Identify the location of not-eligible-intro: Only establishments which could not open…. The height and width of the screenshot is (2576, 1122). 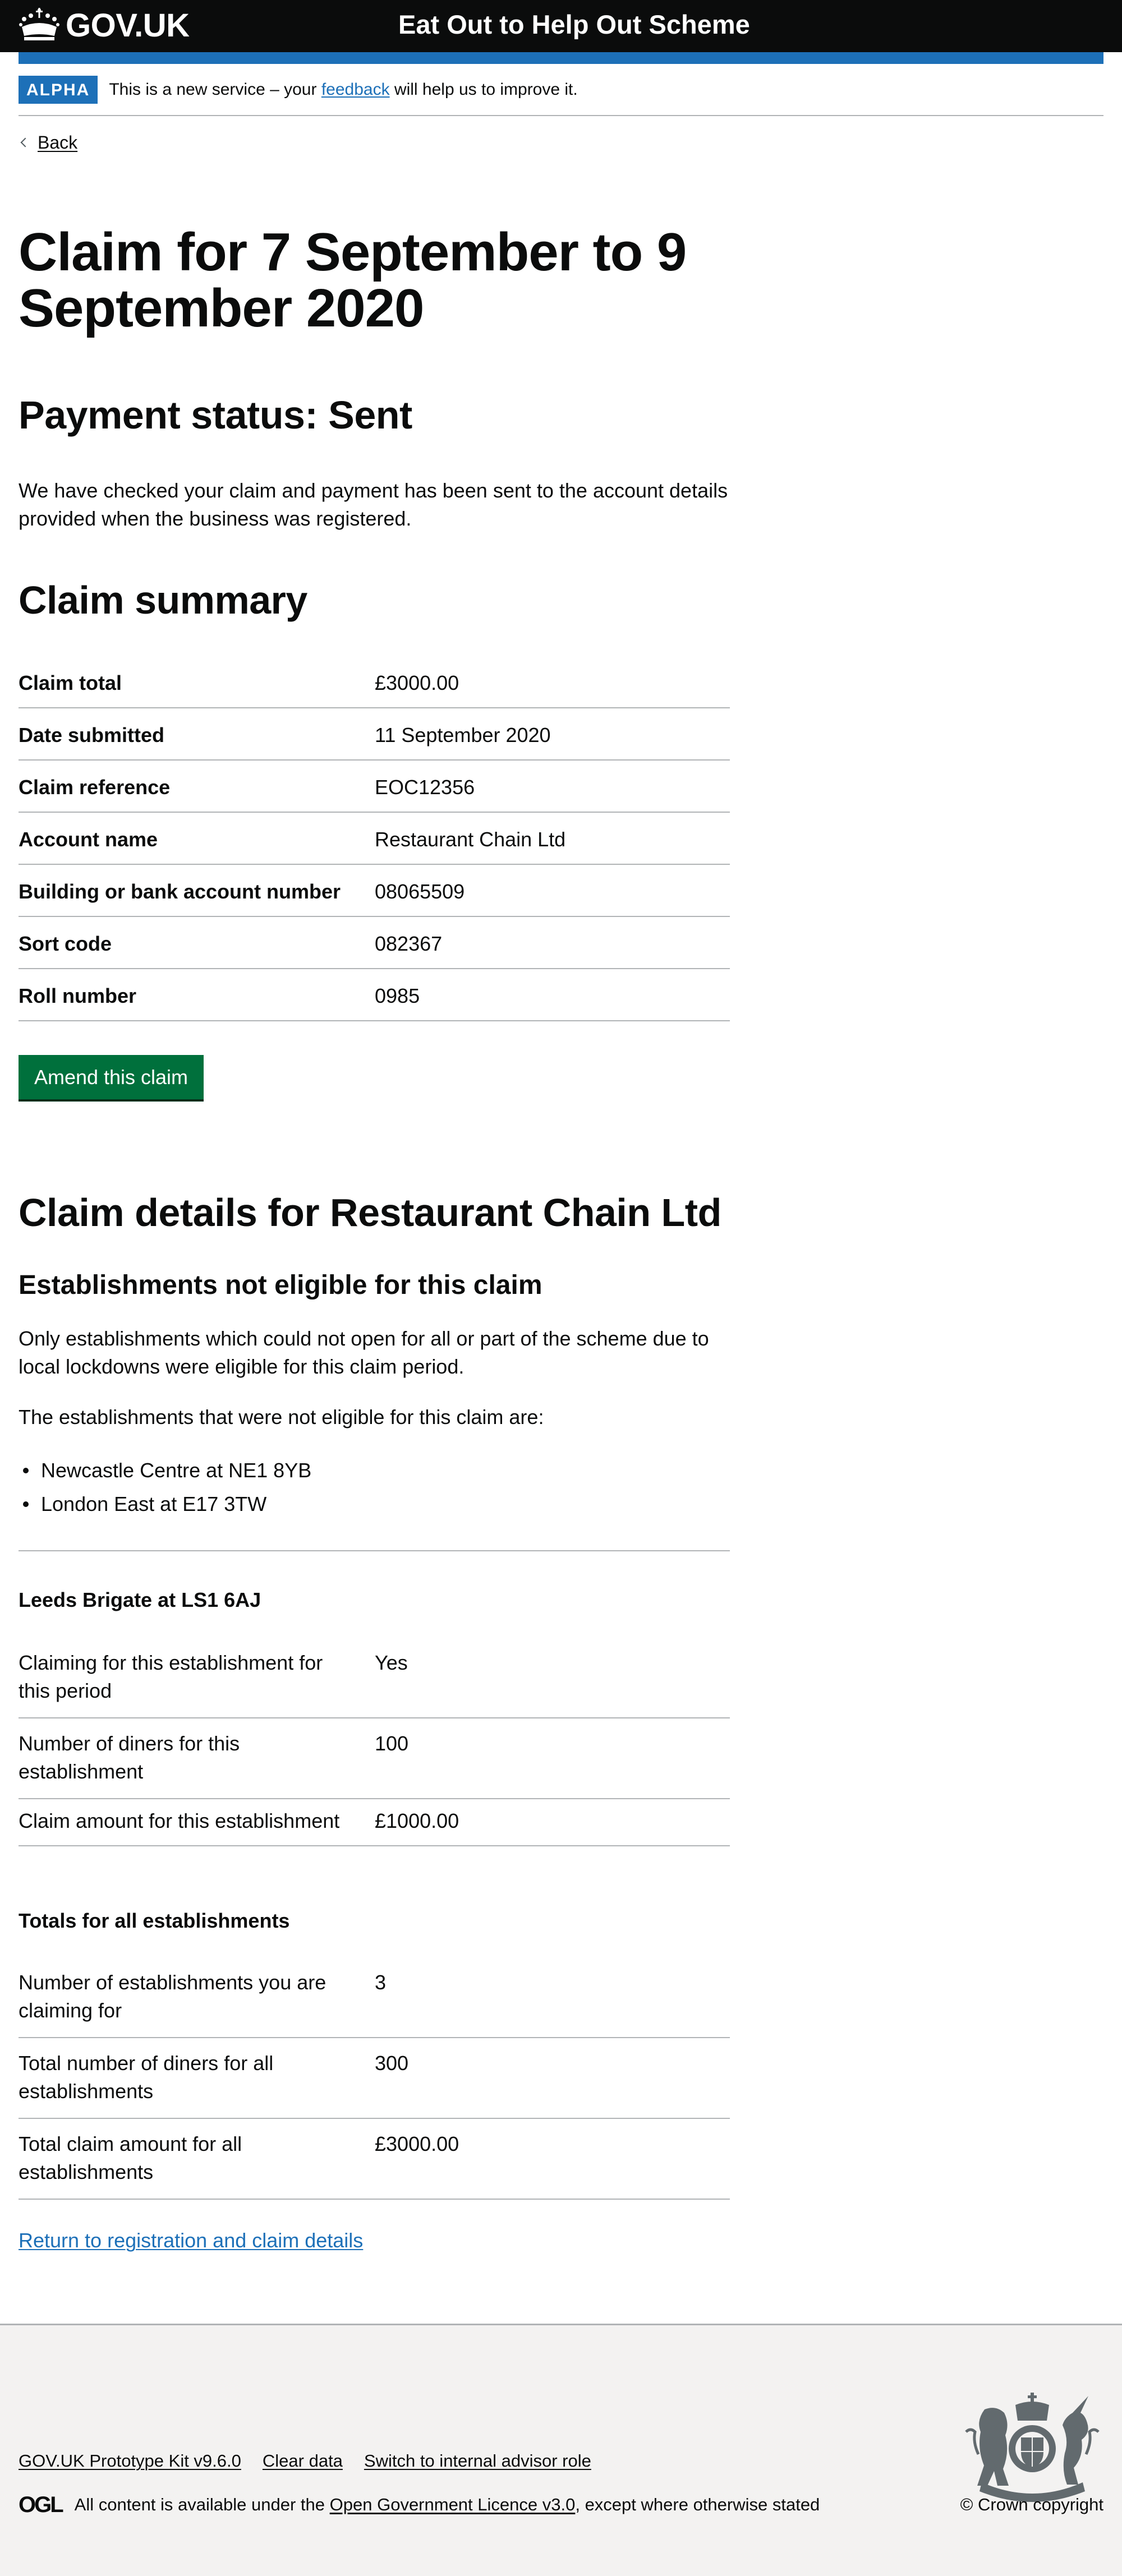
(364, 1352).